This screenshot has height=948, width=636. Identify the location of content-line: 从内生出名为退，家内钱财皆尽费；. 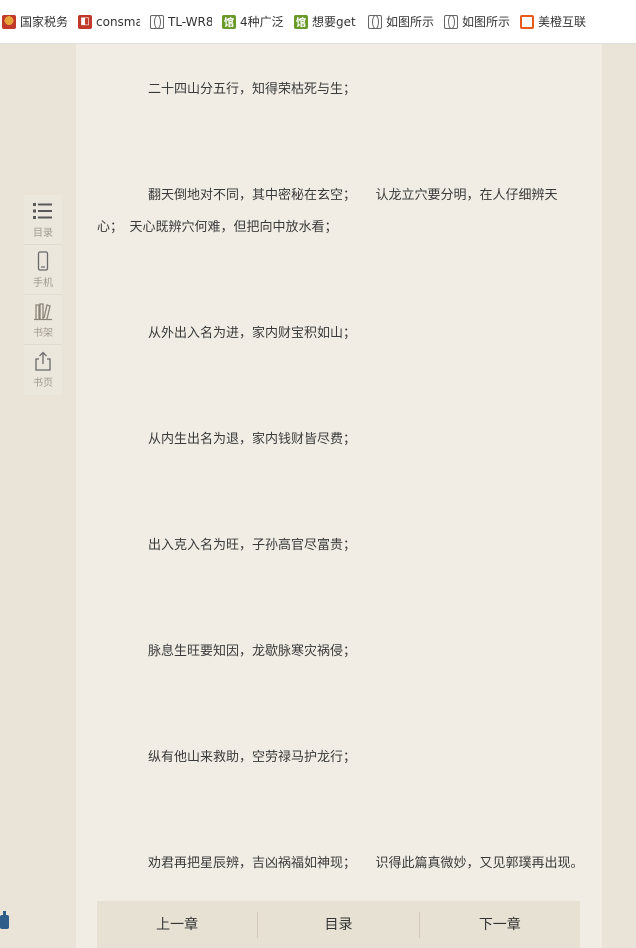
(252, 439).